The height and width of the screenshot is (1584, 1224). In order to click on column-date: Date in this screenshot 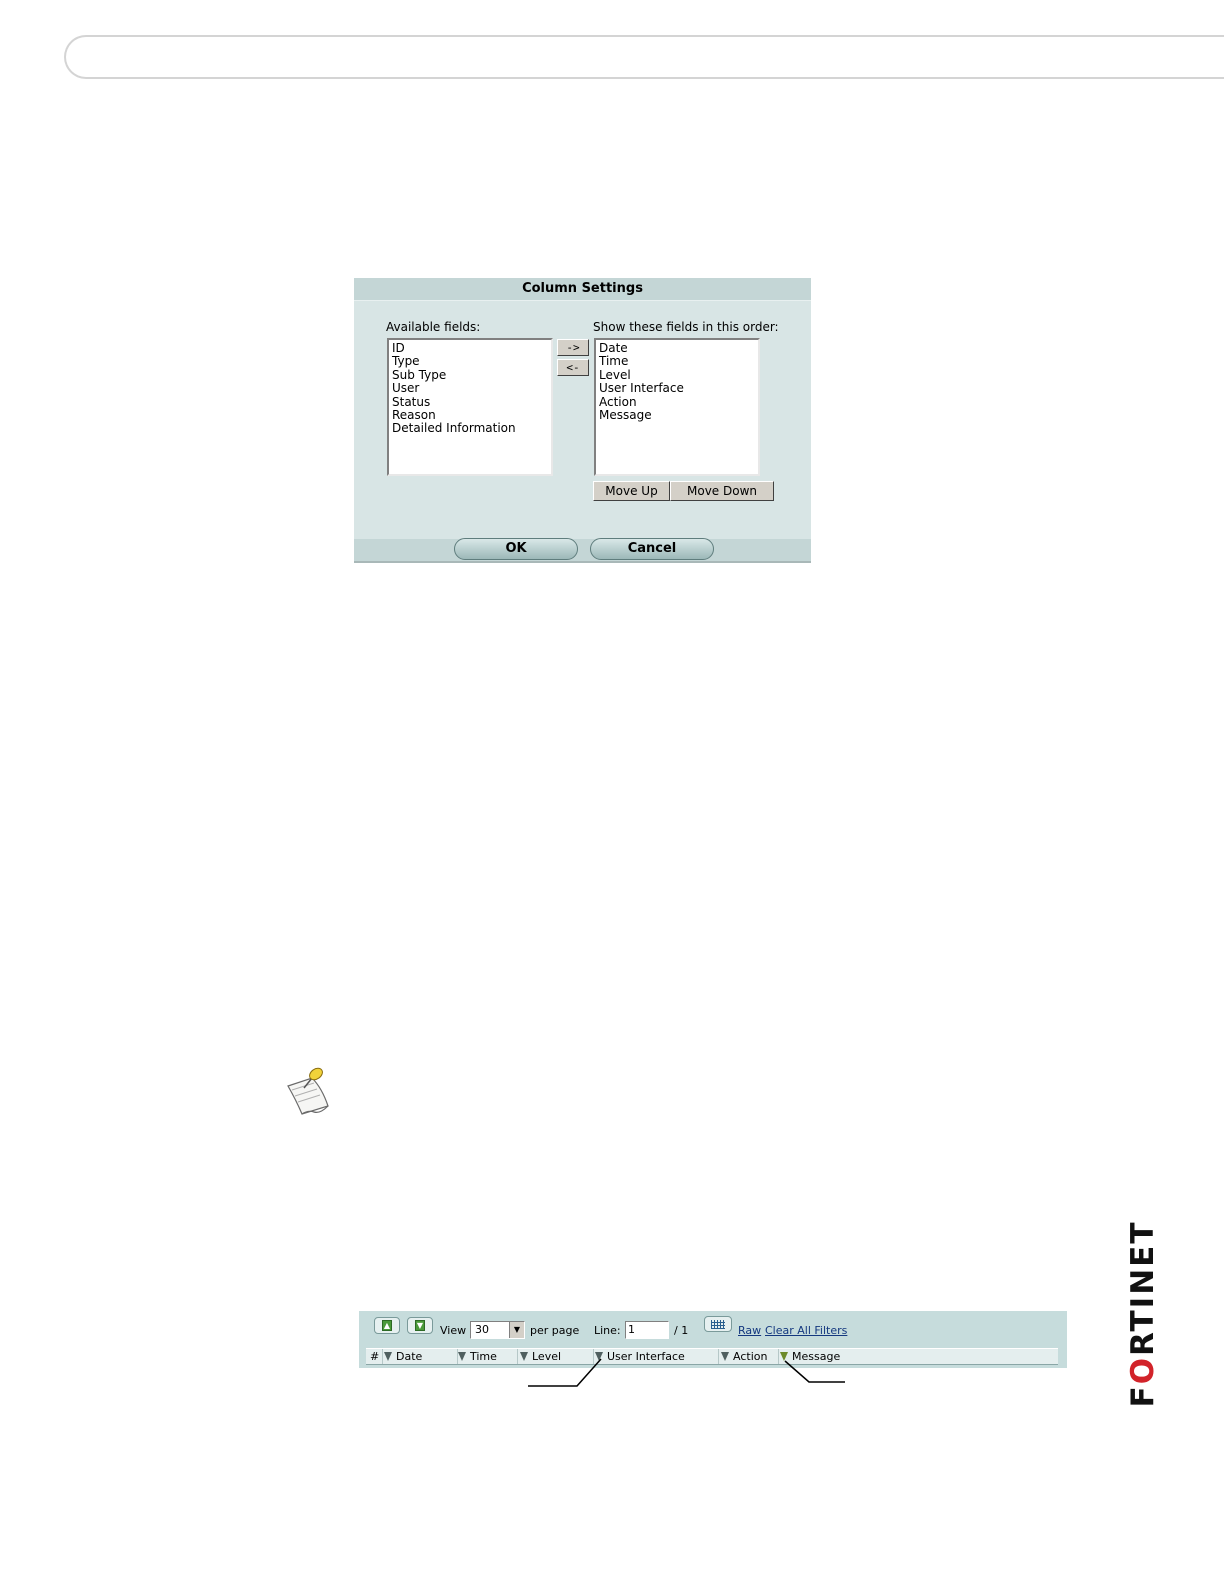, I will do `click(421, 1356)`.